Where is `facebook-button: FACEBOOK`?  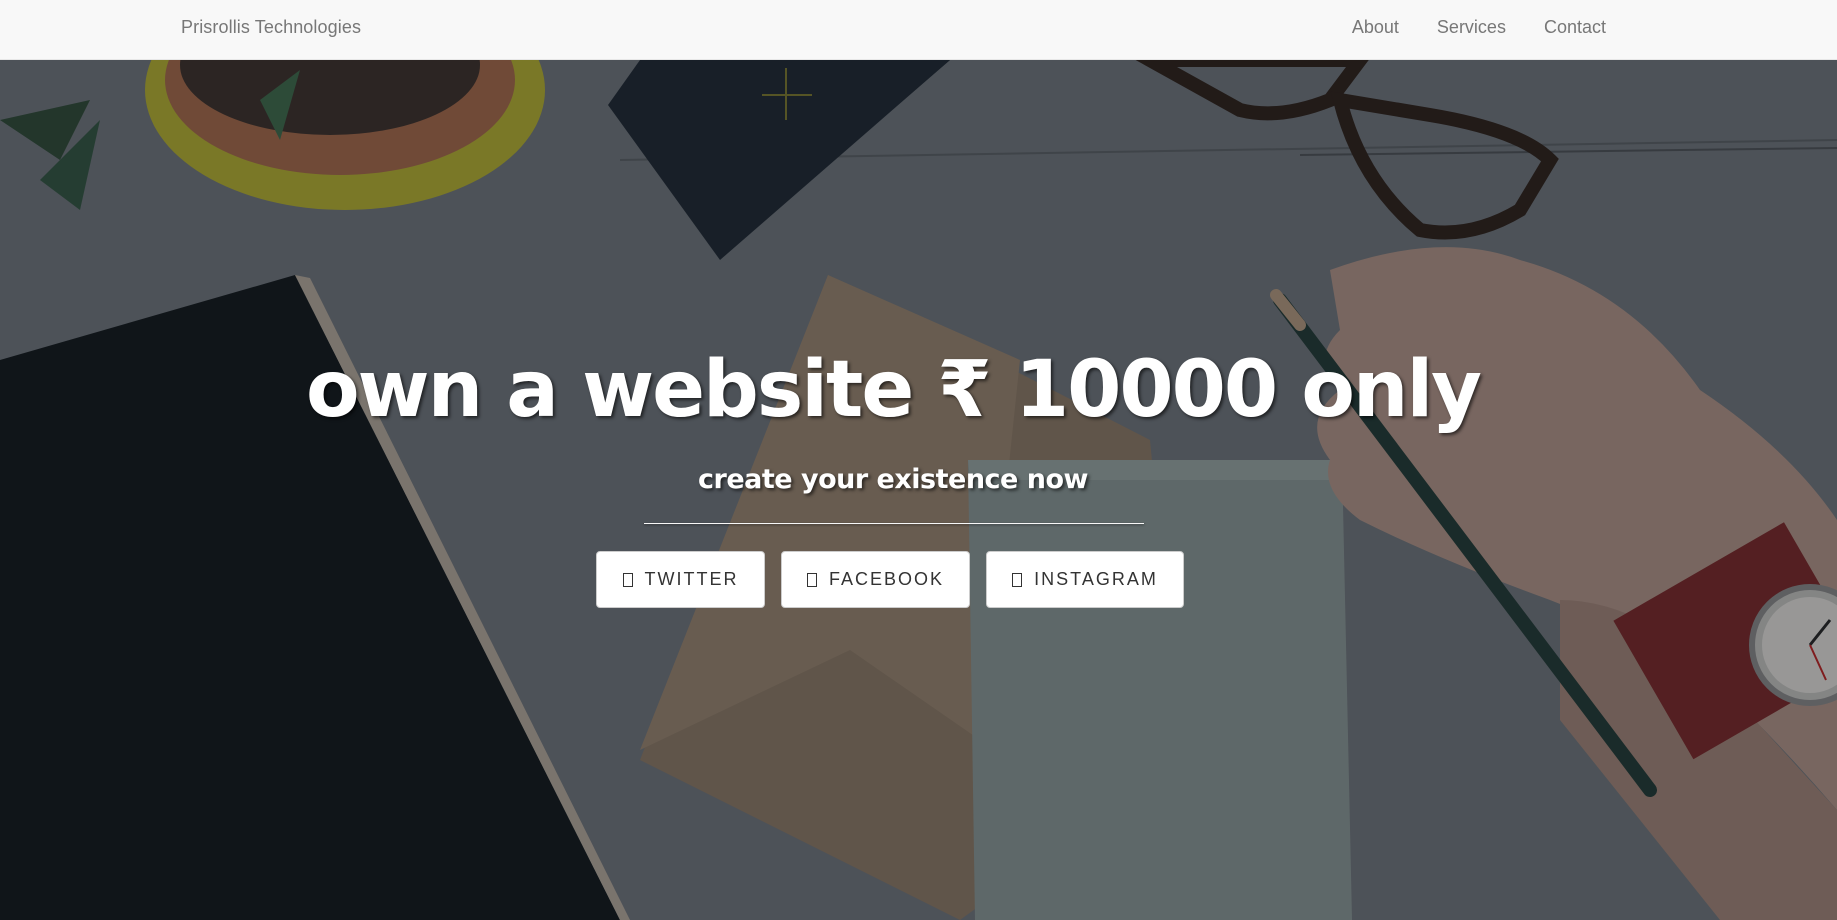
facebook-button: FACEBOOK is located at coordinates (875, 579).